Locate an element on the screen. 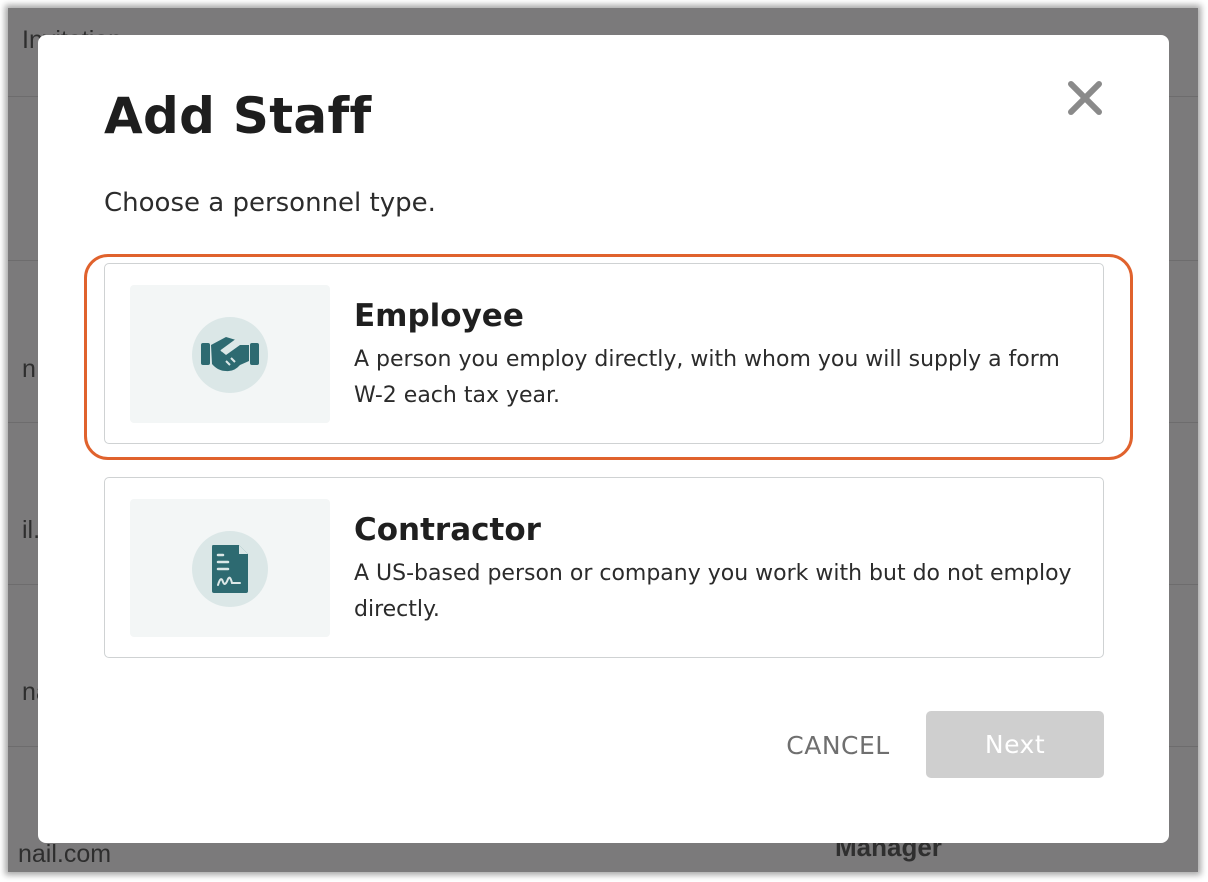 The image size is (1208, 882). dialog-title: Add Staff is located at coordinates (238, 116).